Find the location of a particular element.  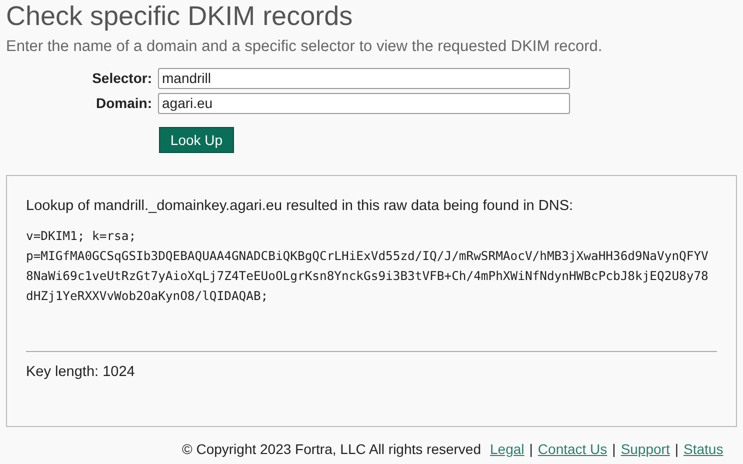

field-label: Selector: is located at coordinates (121, 78).